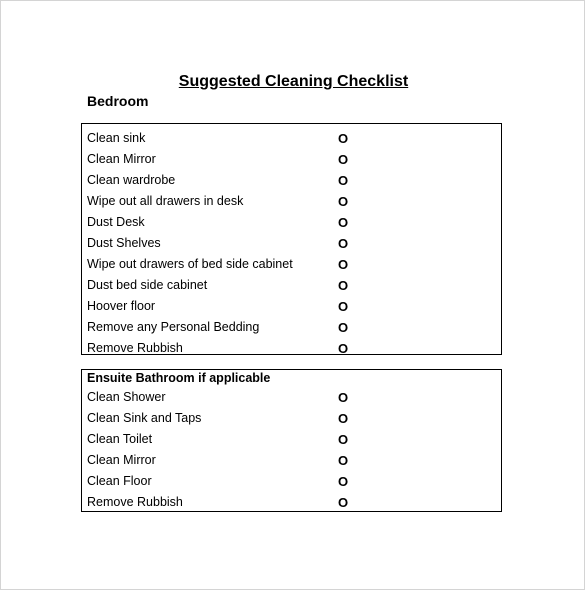  I want to click on checklist-item-label: Clean wardrobe, so click(131, 180).